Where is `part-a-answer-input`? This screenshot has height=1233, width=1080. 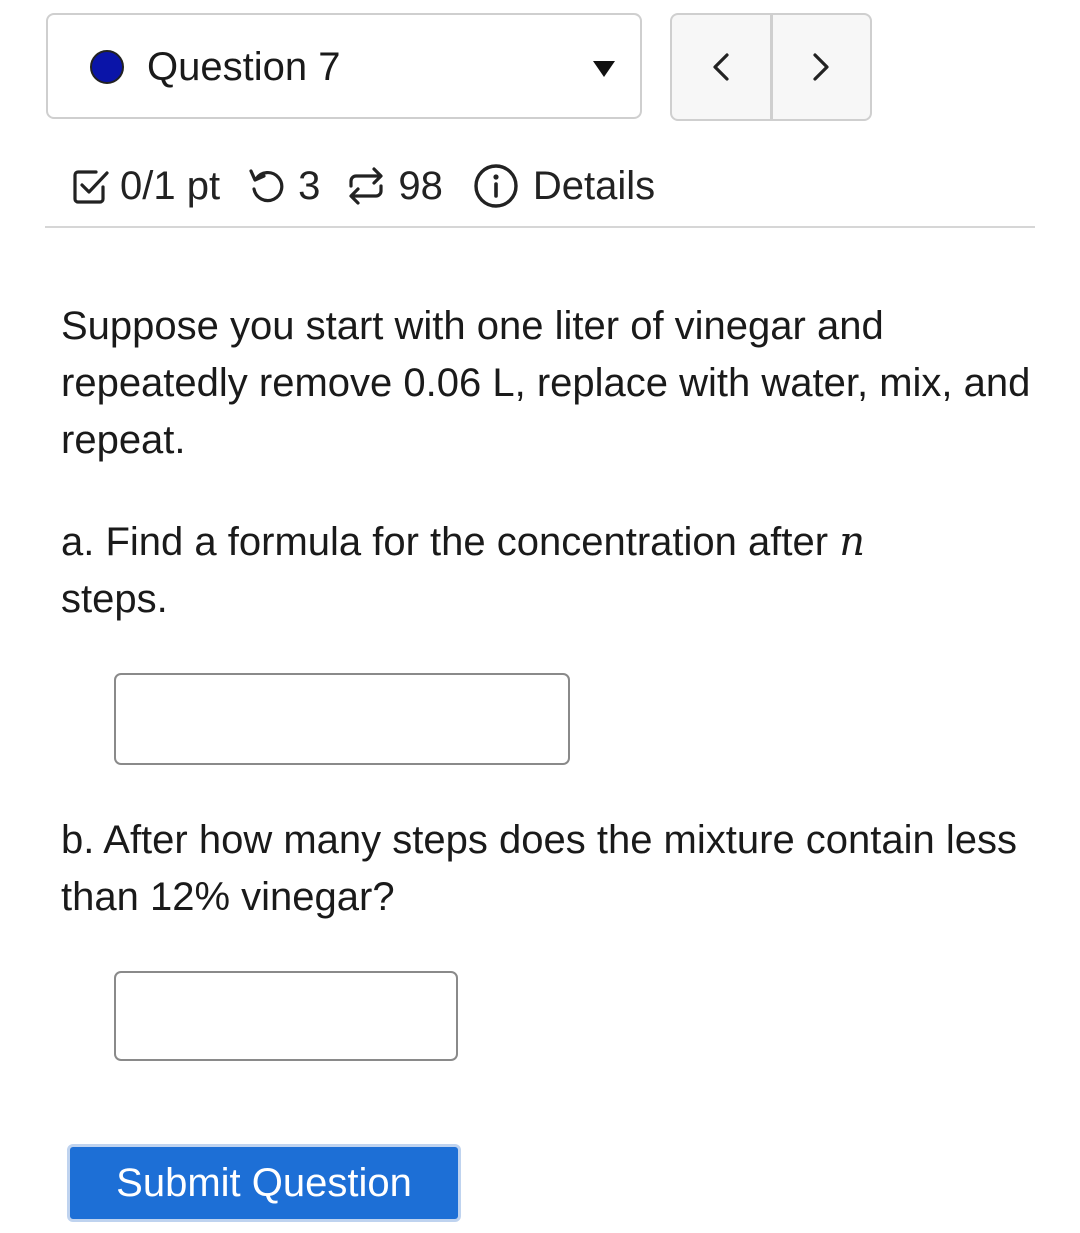 part-a-answer-input is located at coordinates (342, 719).